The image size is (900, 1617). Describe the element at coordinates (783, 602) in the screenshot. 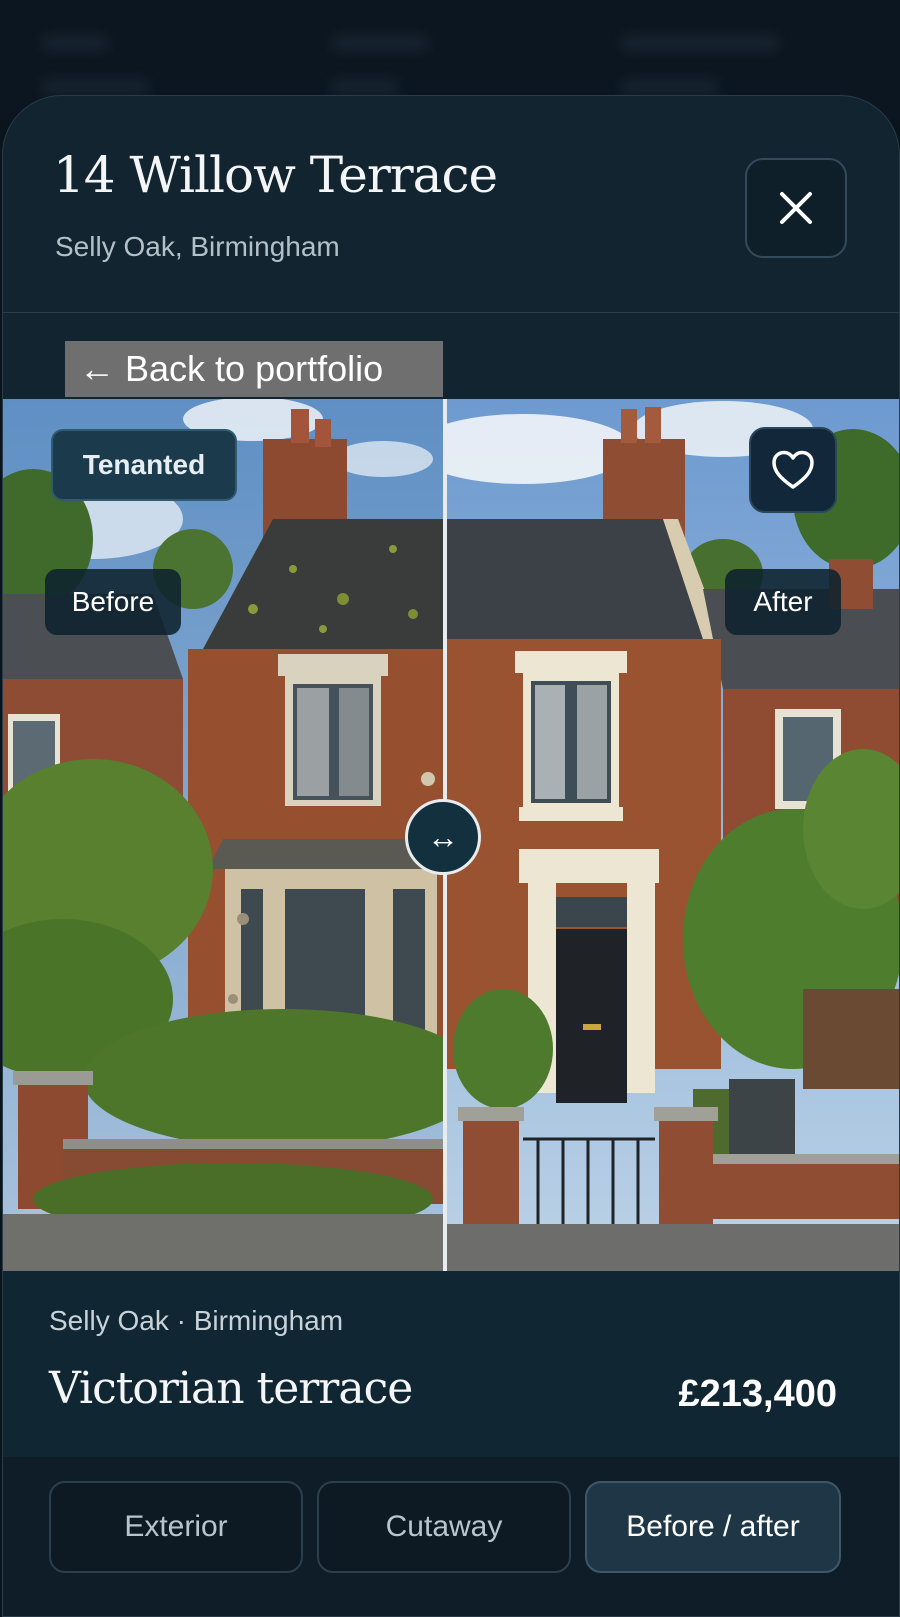

I see `after-label: After` at that location.